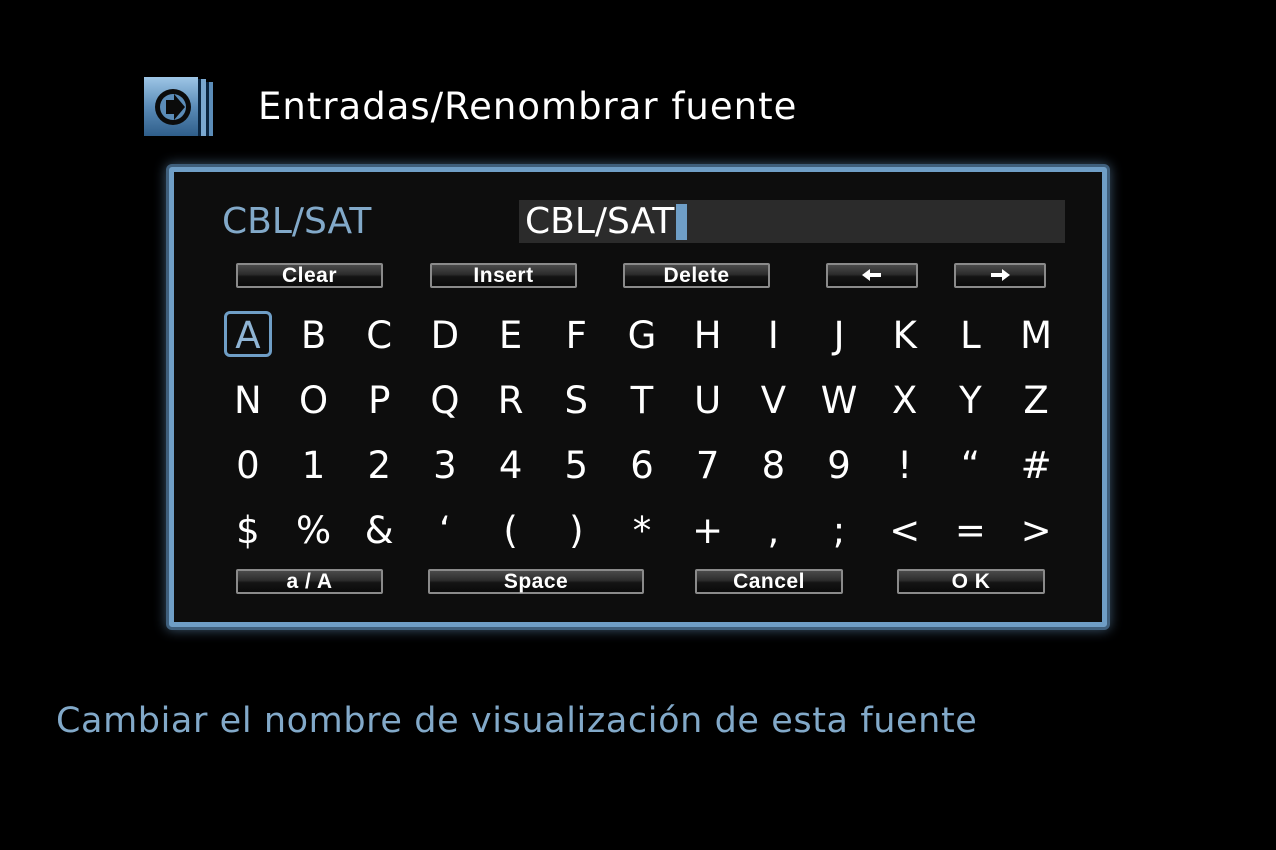  Describe the element at coordinates (642, 335) in the screenshot. I see `key-6: G` at that location.